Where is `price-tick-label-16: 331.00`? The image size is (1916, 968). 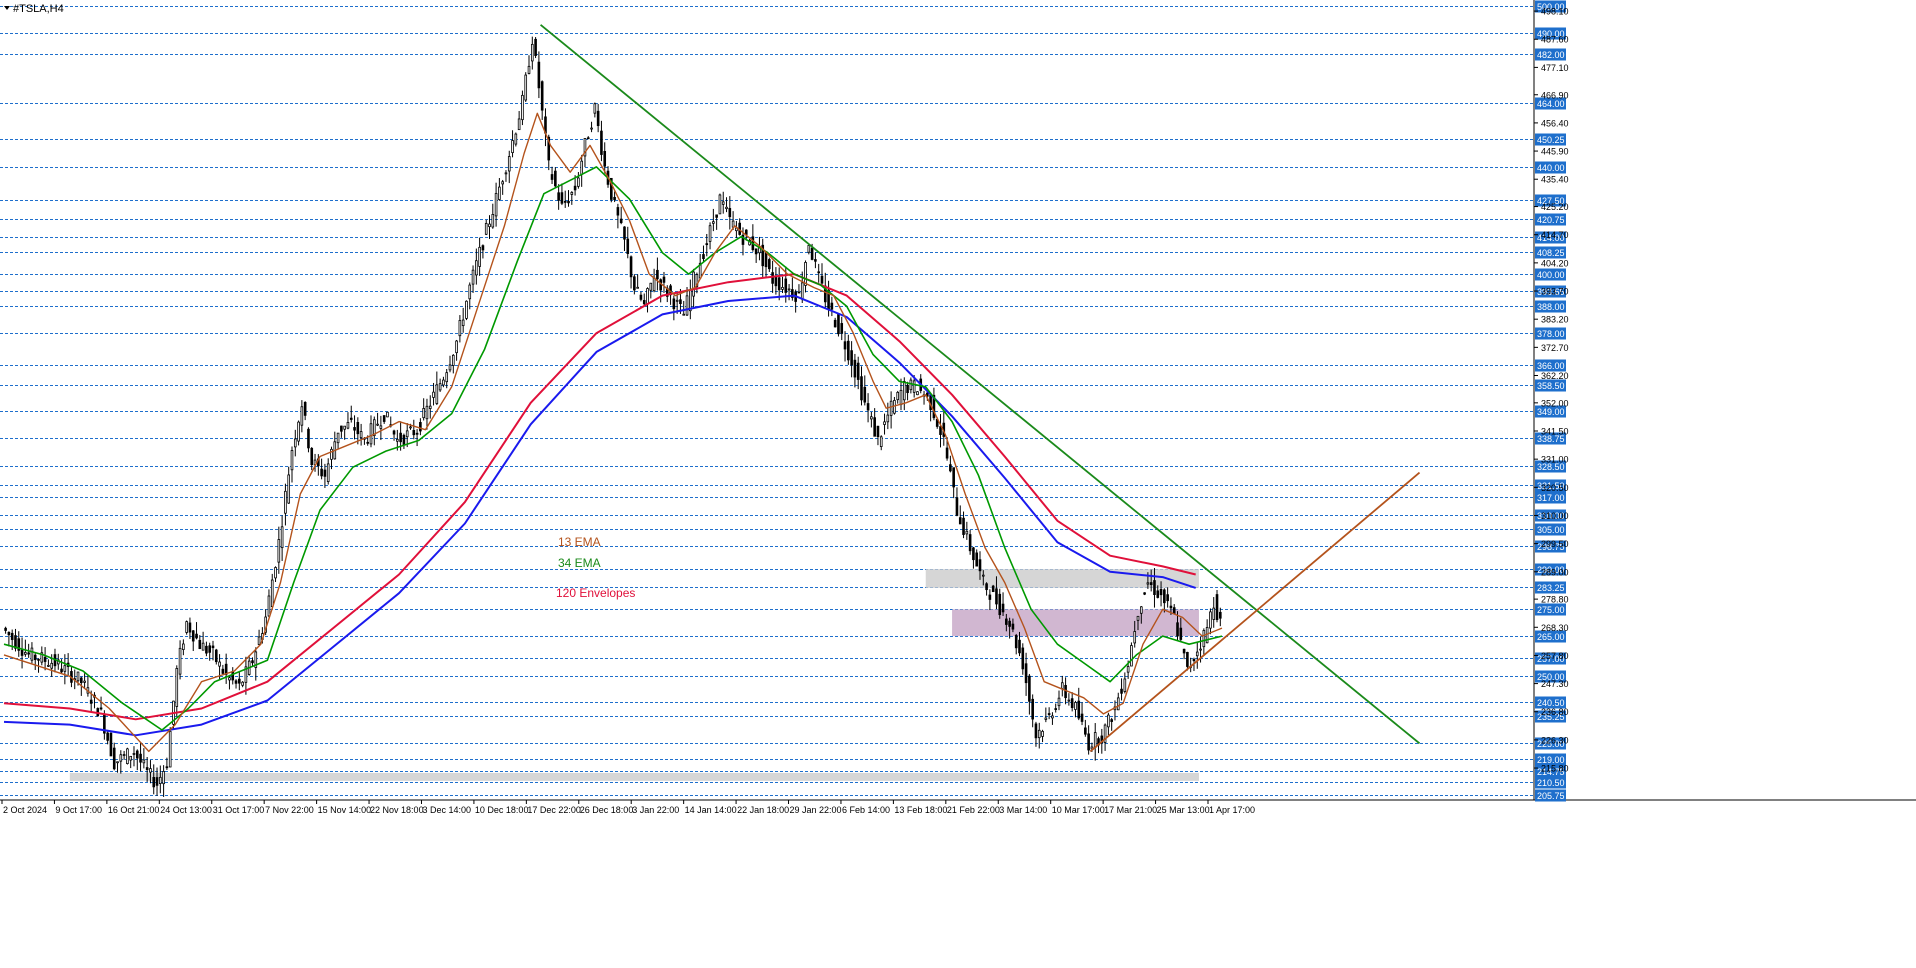
price-tick-label-16: 331.00 is located at coordinates (1555, 460).